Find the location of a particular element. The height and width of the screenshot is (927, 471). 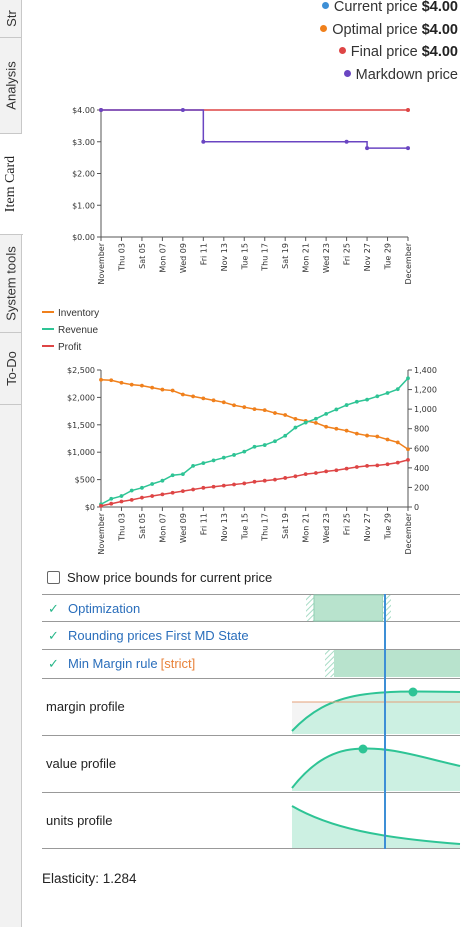

x-tick-label: Thu 17 is located at coordinates (265, 257).